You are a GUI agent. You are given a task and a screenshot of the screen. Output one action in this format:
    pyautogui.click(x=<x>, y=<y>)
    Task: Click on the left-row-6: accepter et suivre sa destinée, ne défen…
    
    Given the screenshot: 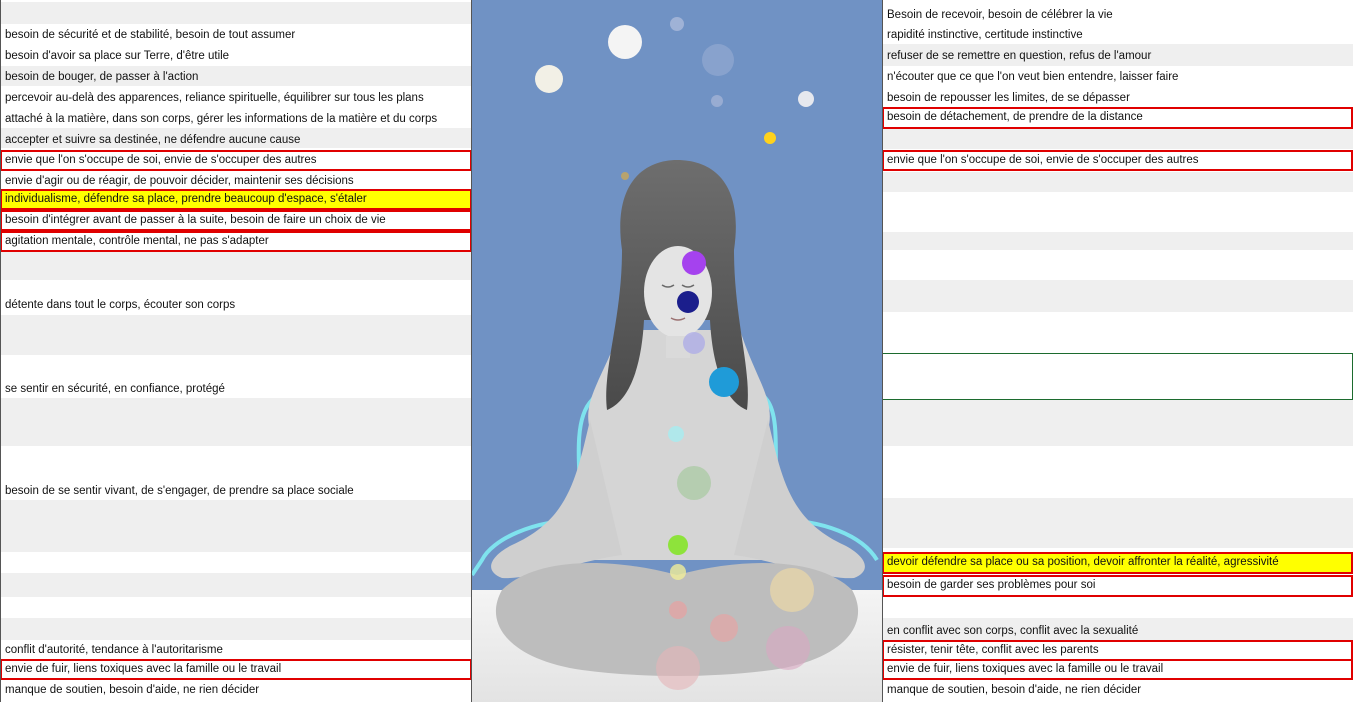 What is the action you would take?
    pyautogui.click(x=153, y=140)
    